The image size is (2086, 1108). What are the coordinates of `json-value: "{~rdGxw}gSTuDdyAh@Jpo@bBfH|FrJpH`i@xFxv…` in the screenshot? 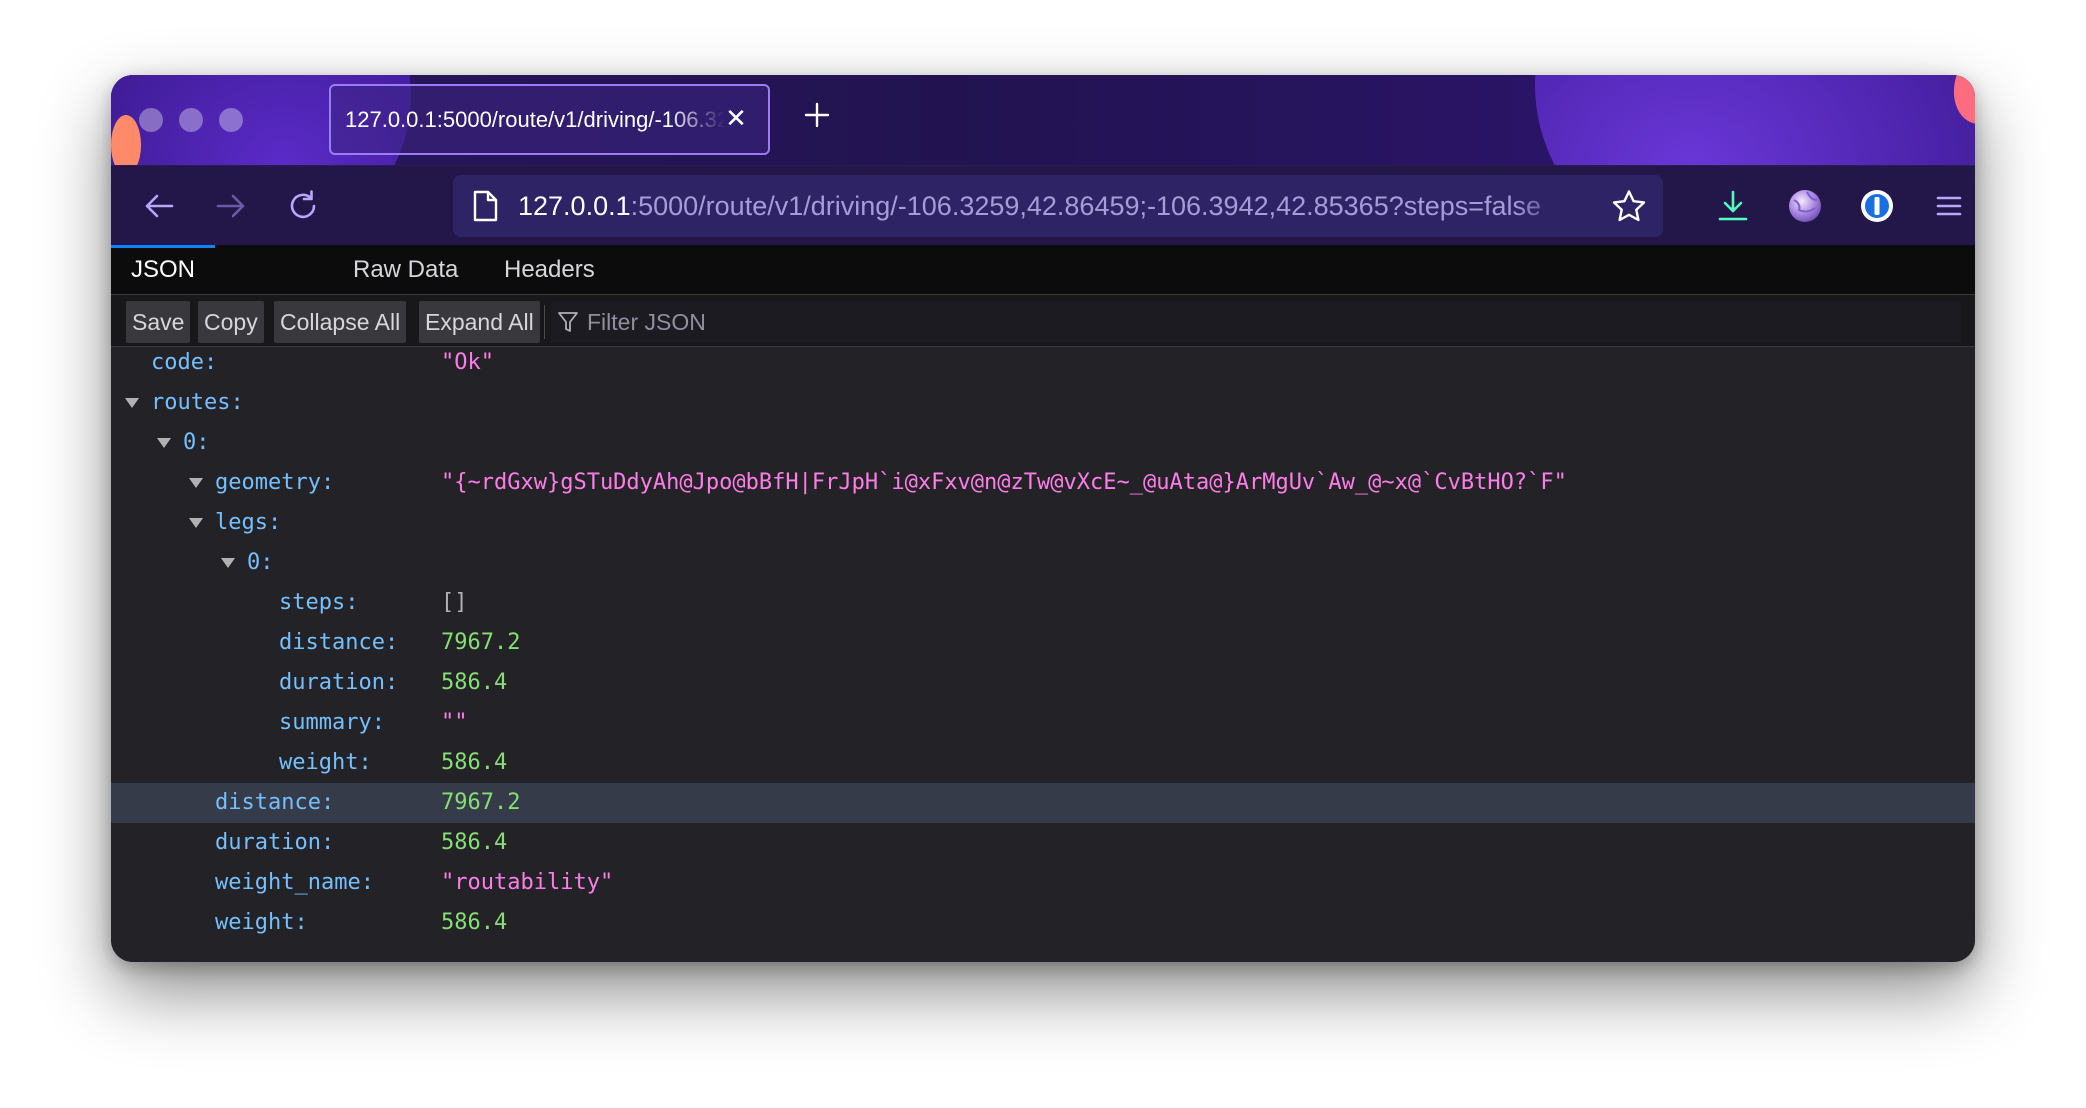 It's located at (1004, 482).